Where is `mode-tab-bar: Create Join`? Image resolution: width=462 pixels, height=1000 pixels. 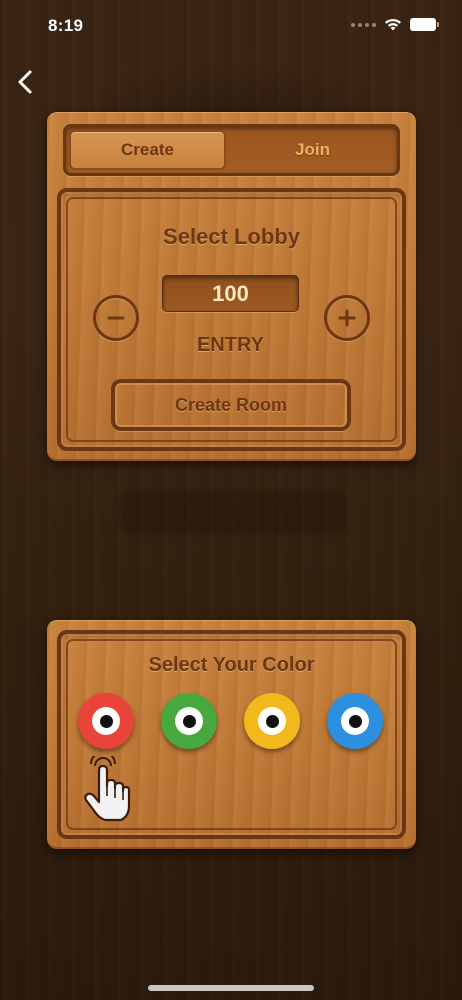
mode-tab-bar: Create Join is located at coordinates (231, 150).